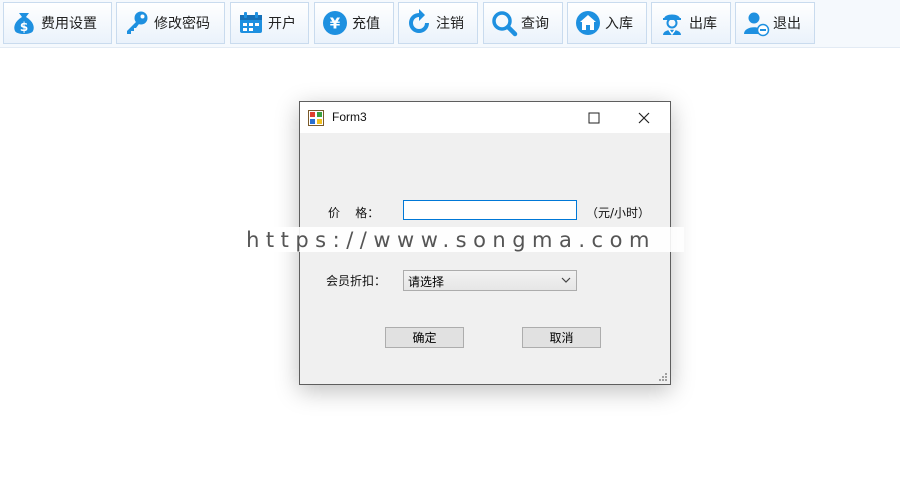  What do you see at coordinates (251, 22) in the screenshot?
I see `calendar-icon` at bounding box center [251, 22].